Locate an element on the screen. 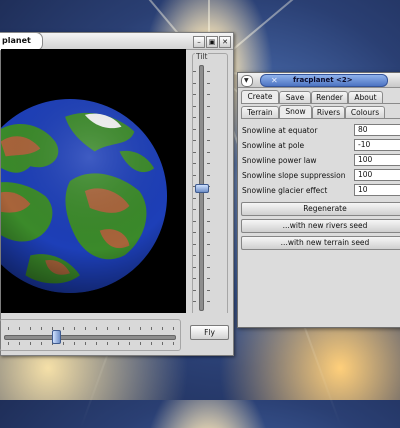 Image resolution: width=400 pixels, height=428 pixels. snowline-glacier-effect-spinbox: 10 is located at coordinates (377, 190).